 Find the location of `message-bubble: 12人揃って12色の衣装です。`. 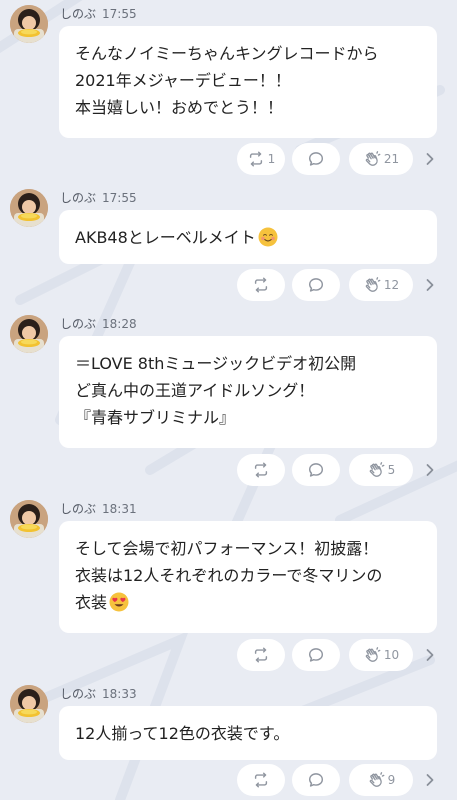

message-bubble: 12人揃って12色の衣装です。 is located at coordinates (248, 733).